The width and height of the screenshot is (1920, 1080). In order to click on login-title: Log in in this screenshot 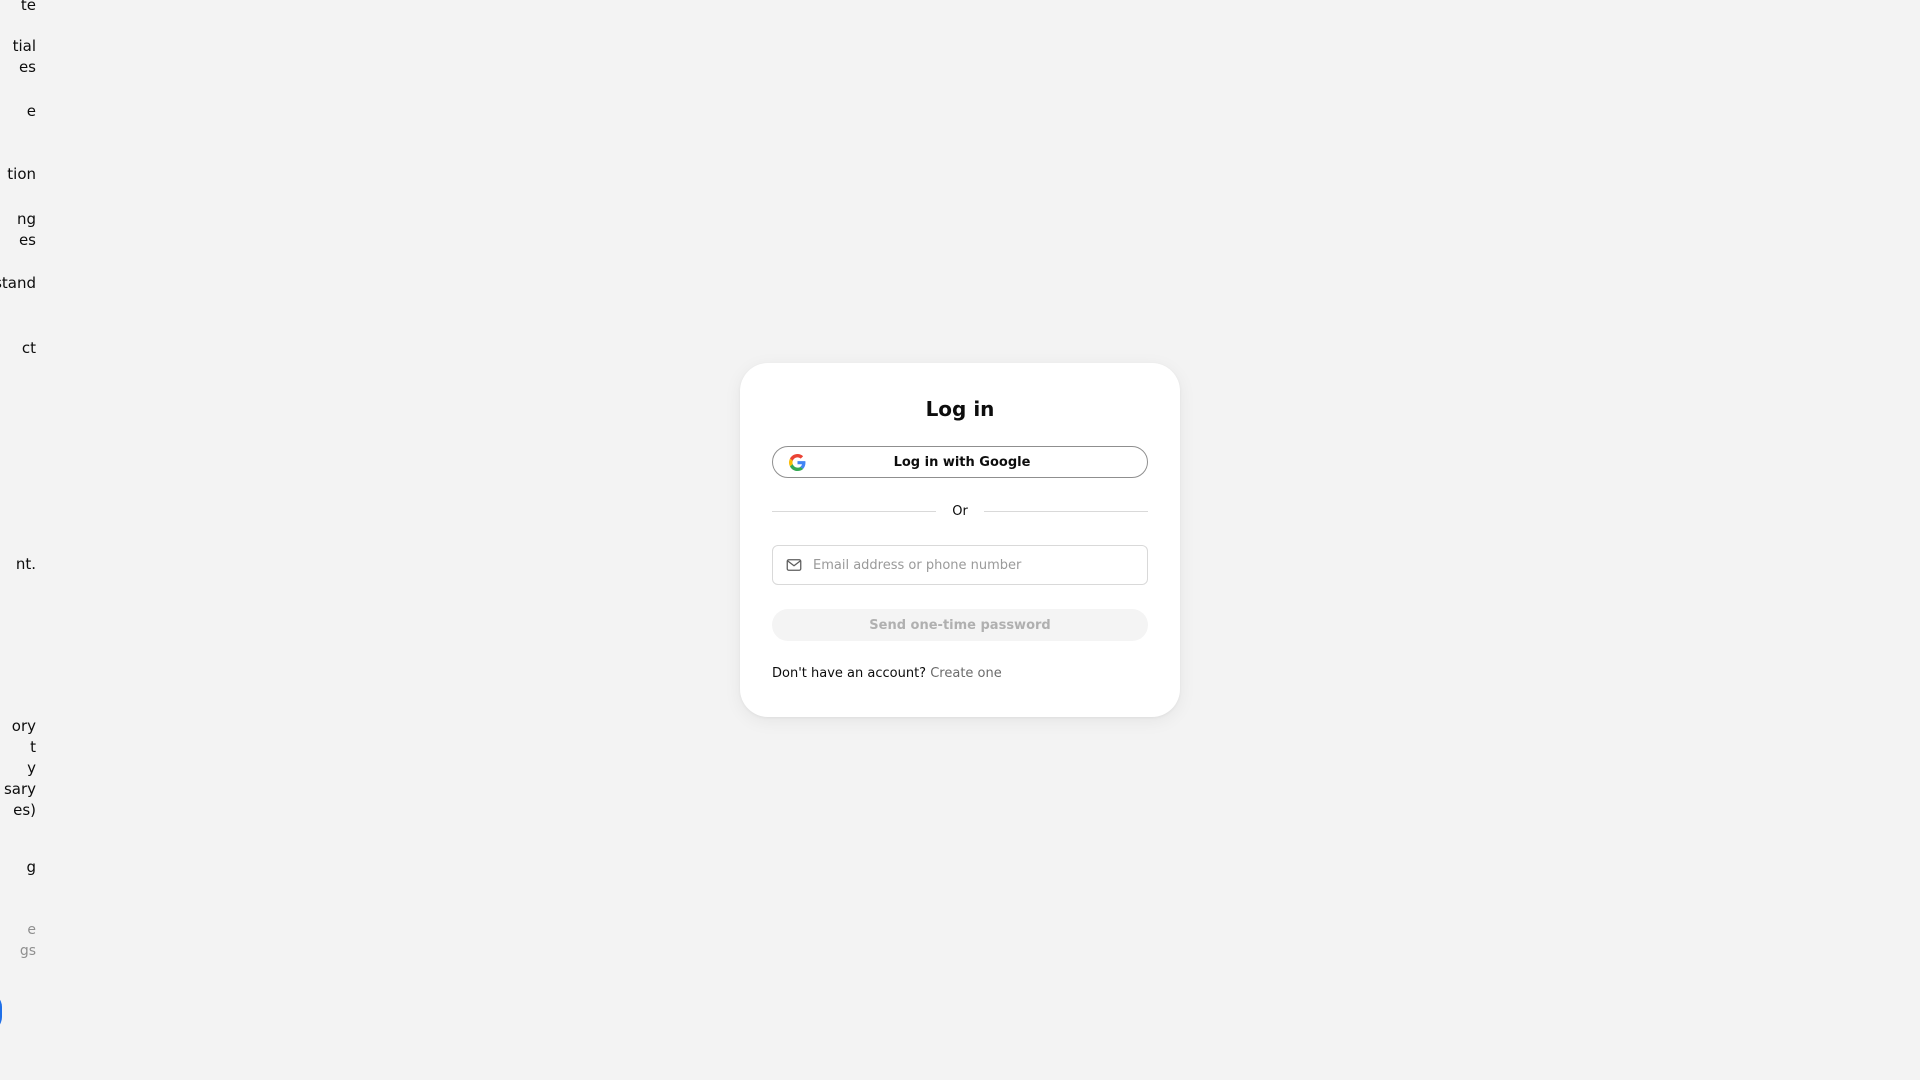, I will do `click(960, 409)`.